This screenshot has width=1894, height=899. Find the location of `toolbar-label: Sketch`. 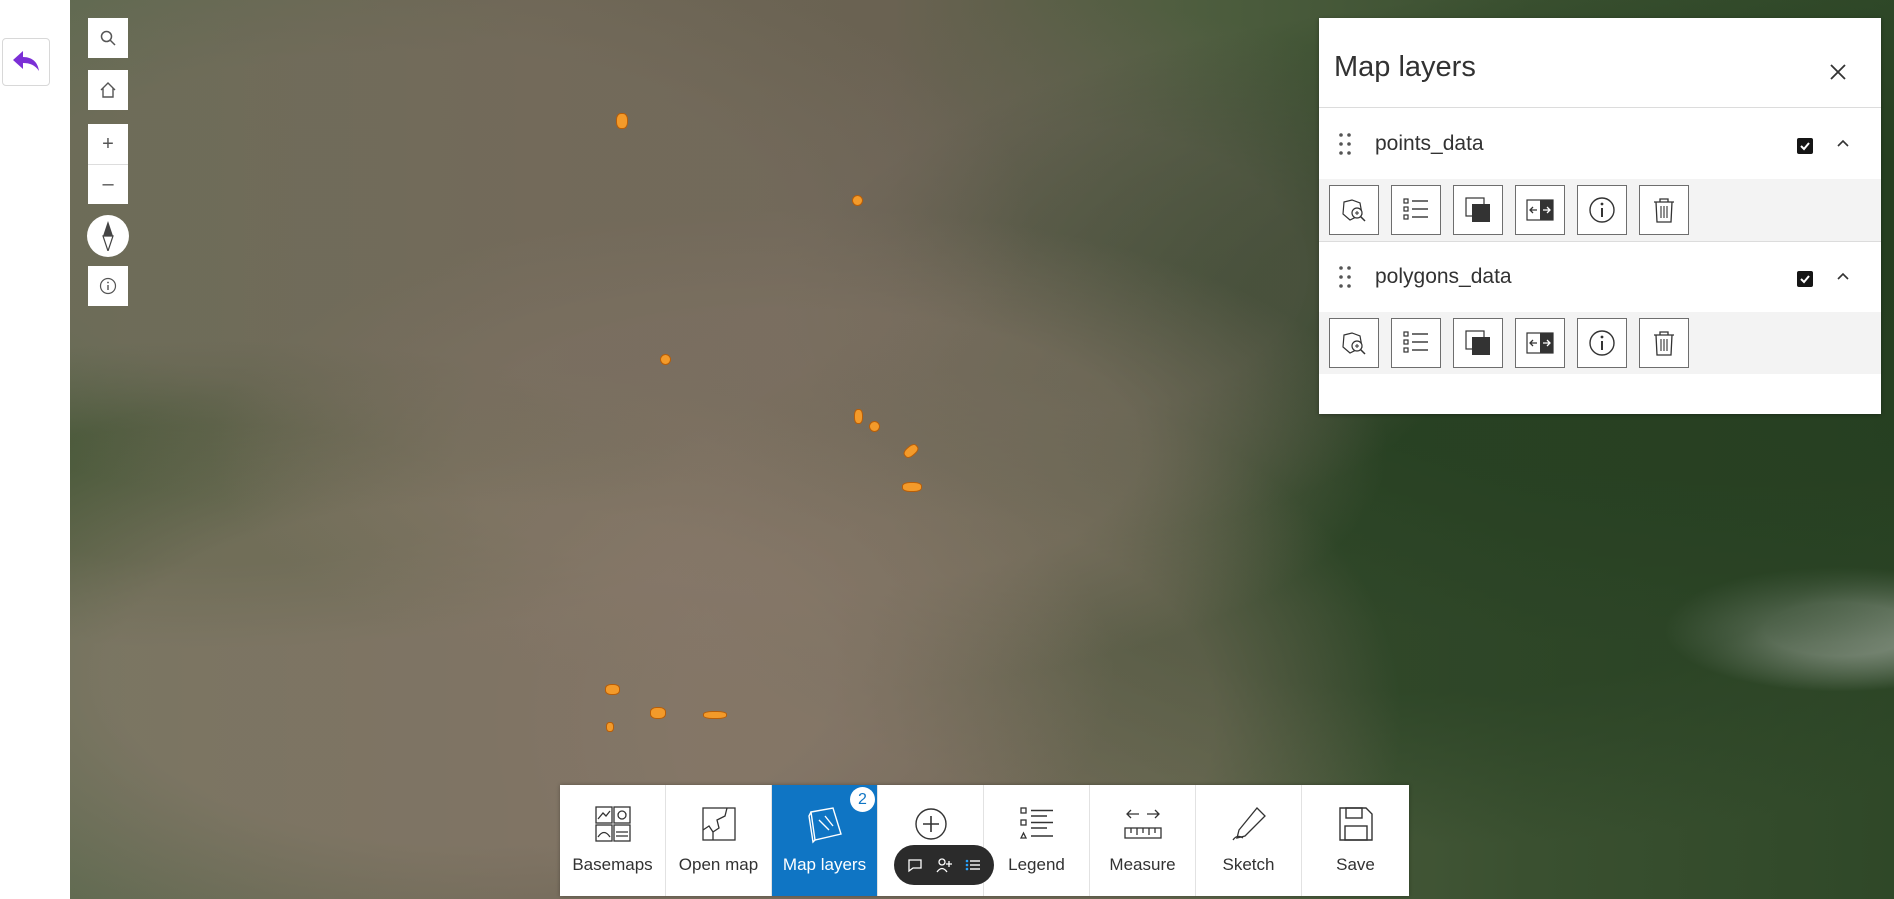

toolbar-label: Sketch is located at coordinates (1248, 864).